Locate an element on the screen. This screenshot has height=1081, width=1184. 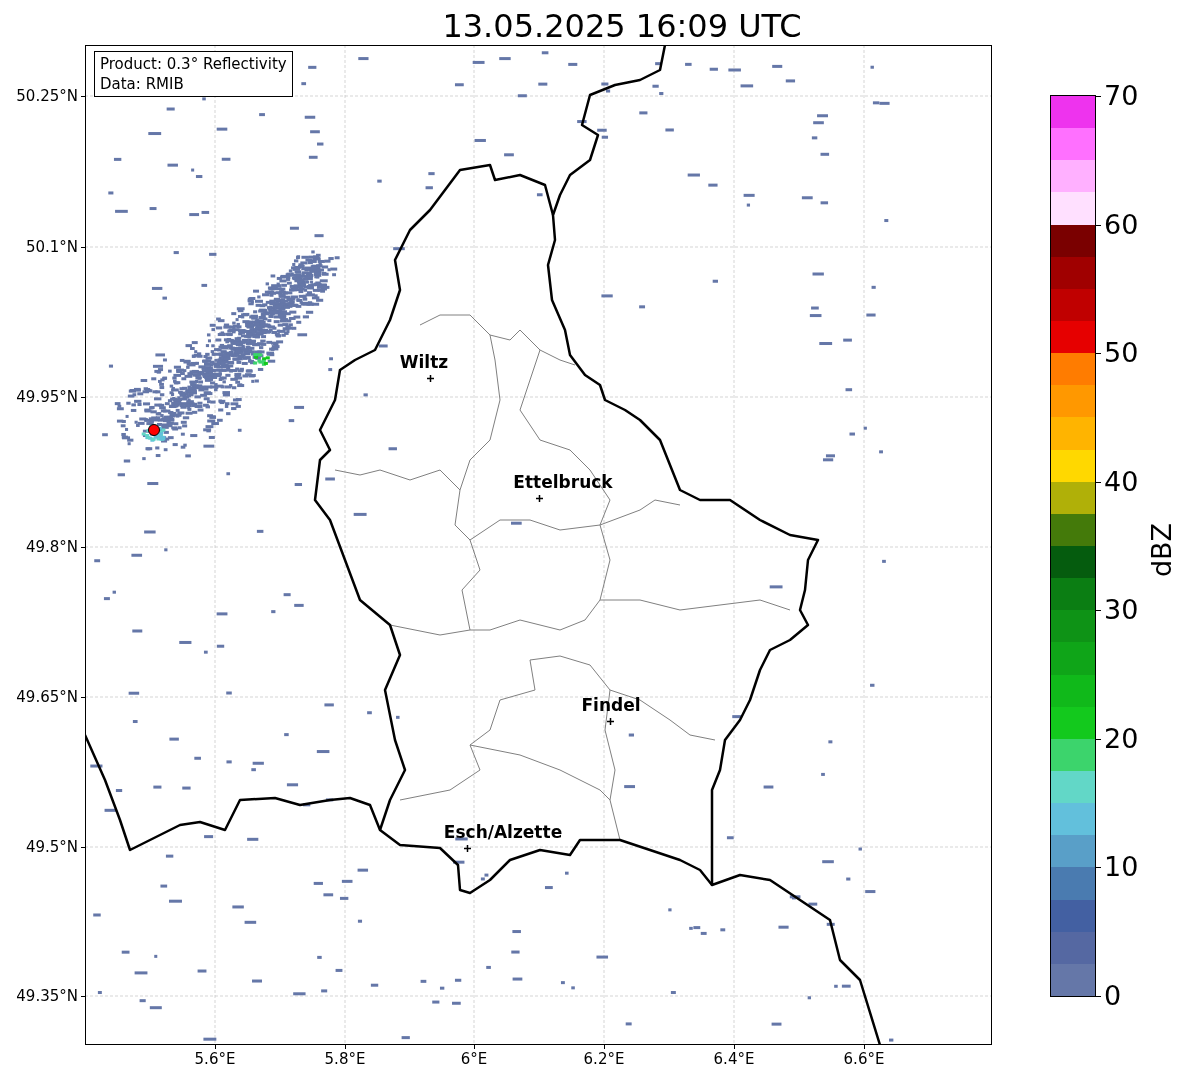
place-label: Wiltz is located at coordinates (424, 362).